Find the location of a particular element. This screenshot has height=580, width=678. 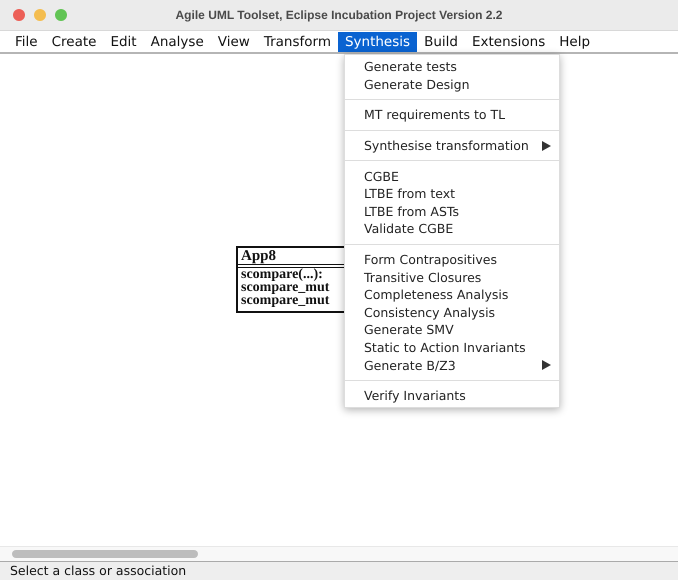

menu-item: Extensions is located at coordinates (508, 42).